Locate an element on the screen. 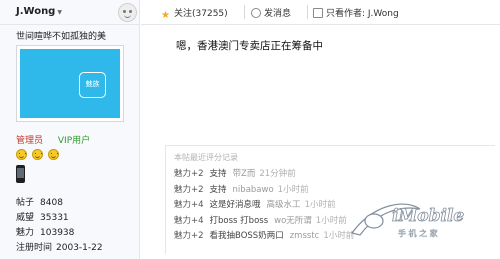 The height and width of the screenshot is (259, 500). rating-user-link: zmsstc is located at coordinates (305, 236).